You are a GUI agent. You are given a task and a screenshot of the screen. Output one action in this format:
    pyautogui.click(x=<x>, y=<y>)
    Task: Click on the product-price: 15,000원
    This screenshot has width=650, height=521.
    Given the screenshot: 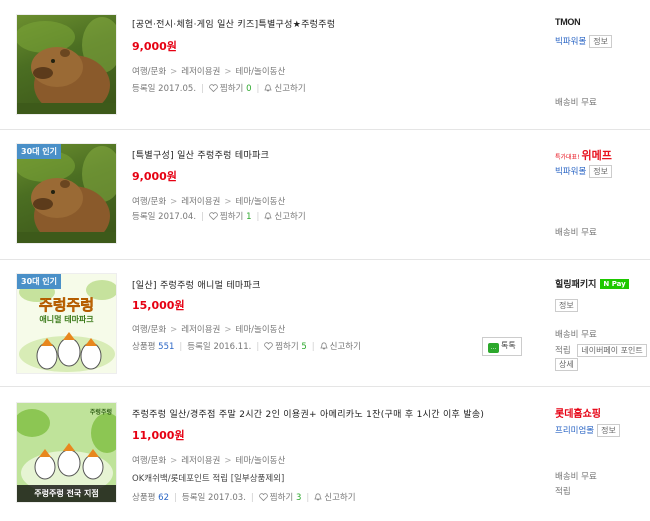 What is the action you would take?
    pyautogui.click(x=158, y=305)
    